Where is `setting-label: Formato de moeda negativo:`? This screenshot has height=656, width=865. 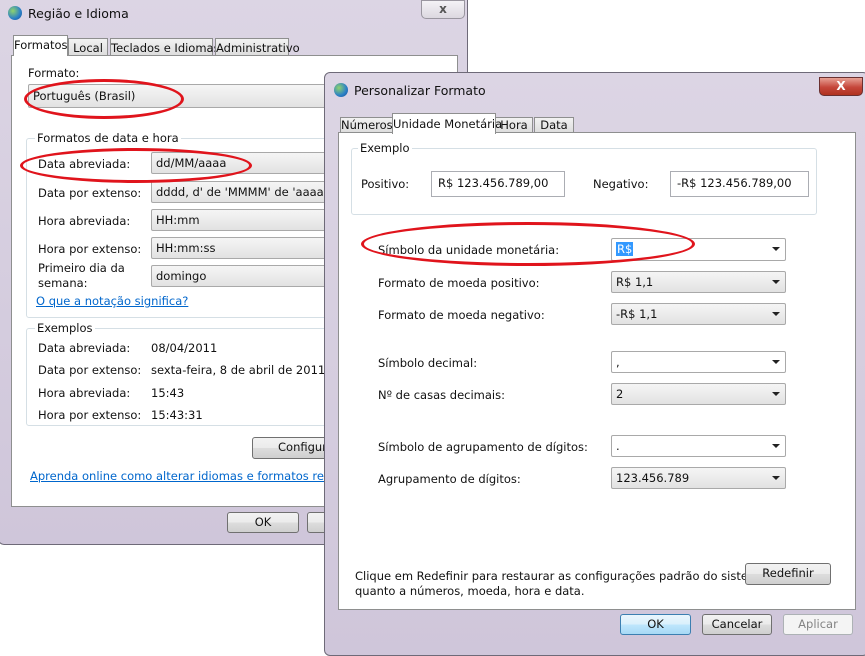 setting-label: Formato de moeda negativo: is located at coordinates (461, 315).